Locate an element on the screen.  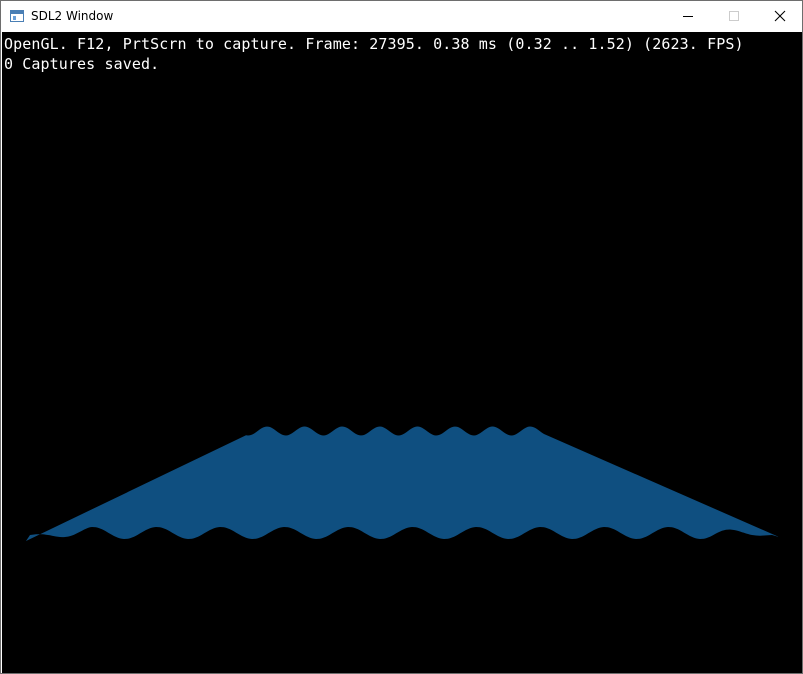
minimize-button is located at coordinates (688, 16).